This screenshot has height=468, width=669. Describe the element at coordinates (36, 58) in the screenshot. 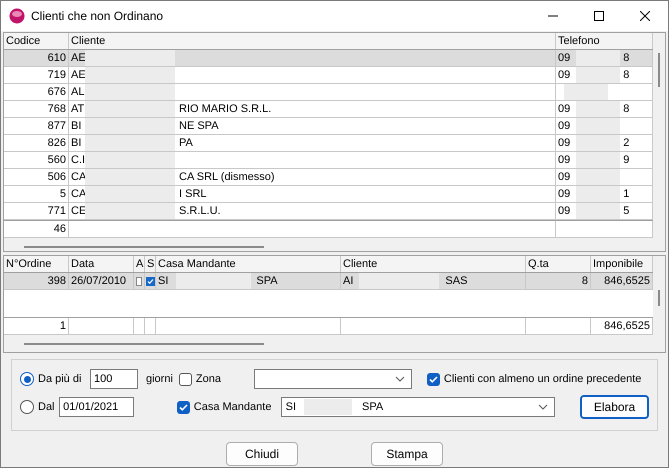

I see `table-cell: 610` at that location.